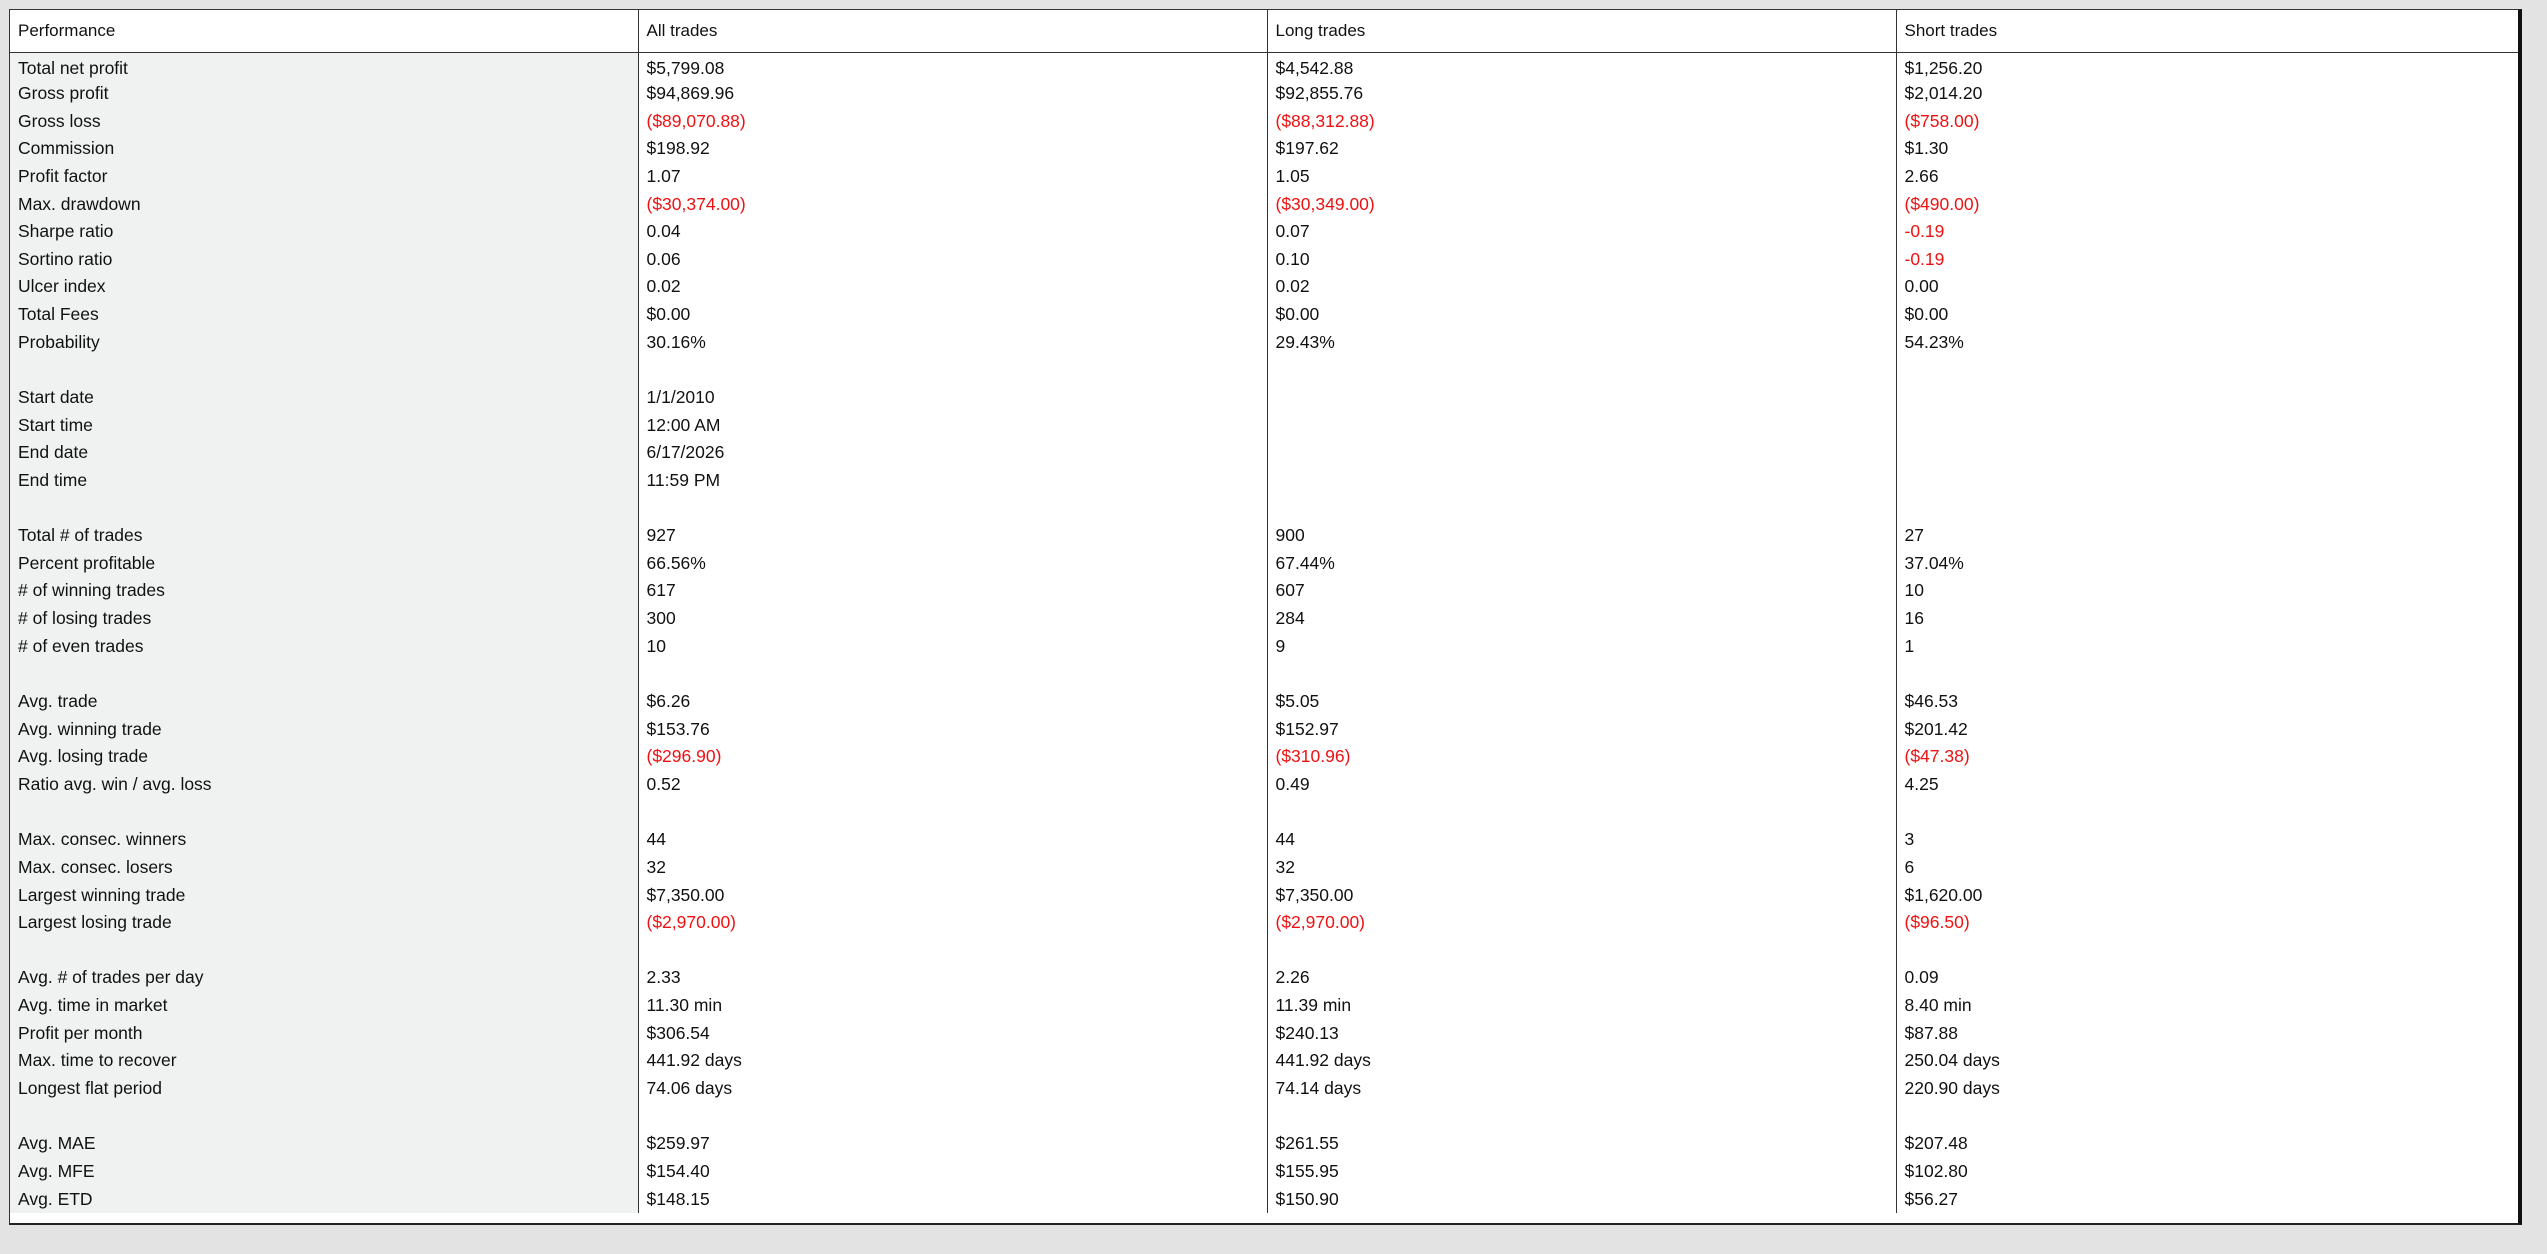 The image size is (2547, 1254). Describe the element at coordinates (952, 591) in the screenshot. I see `all-trades-value: 617` at that location.